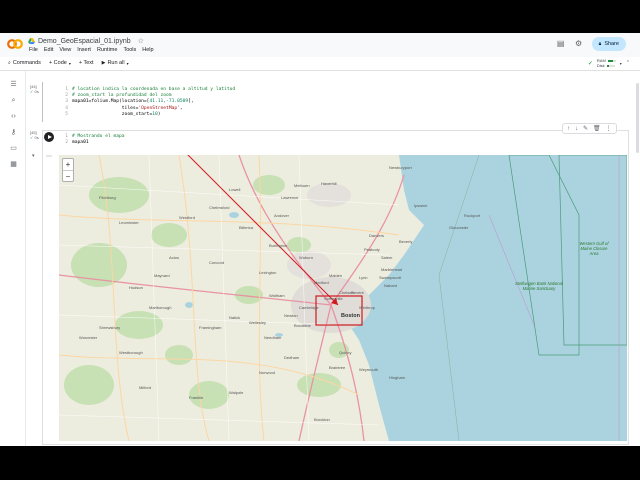 The height and width of the screenshot is (480, 640). I want to click on code-token: ), so click(159, 114).